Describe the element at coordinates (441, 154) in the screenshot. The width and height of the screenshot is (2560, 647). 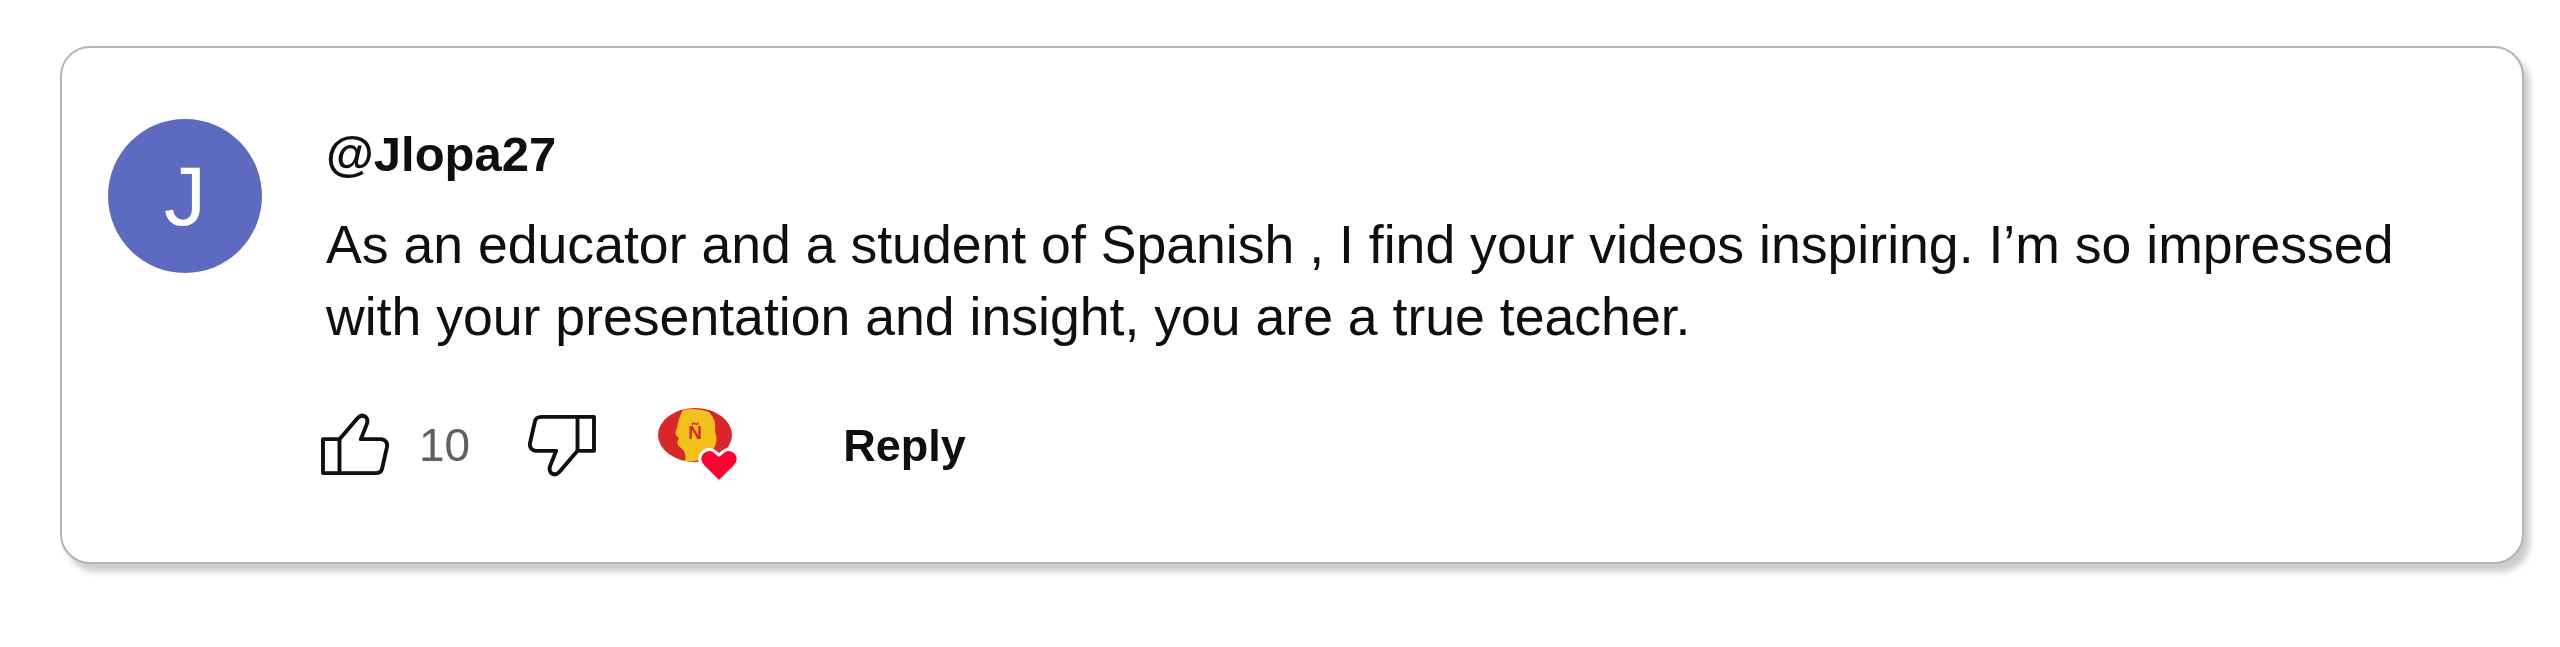
I see `comment-author: @Jlopa27` at that location.